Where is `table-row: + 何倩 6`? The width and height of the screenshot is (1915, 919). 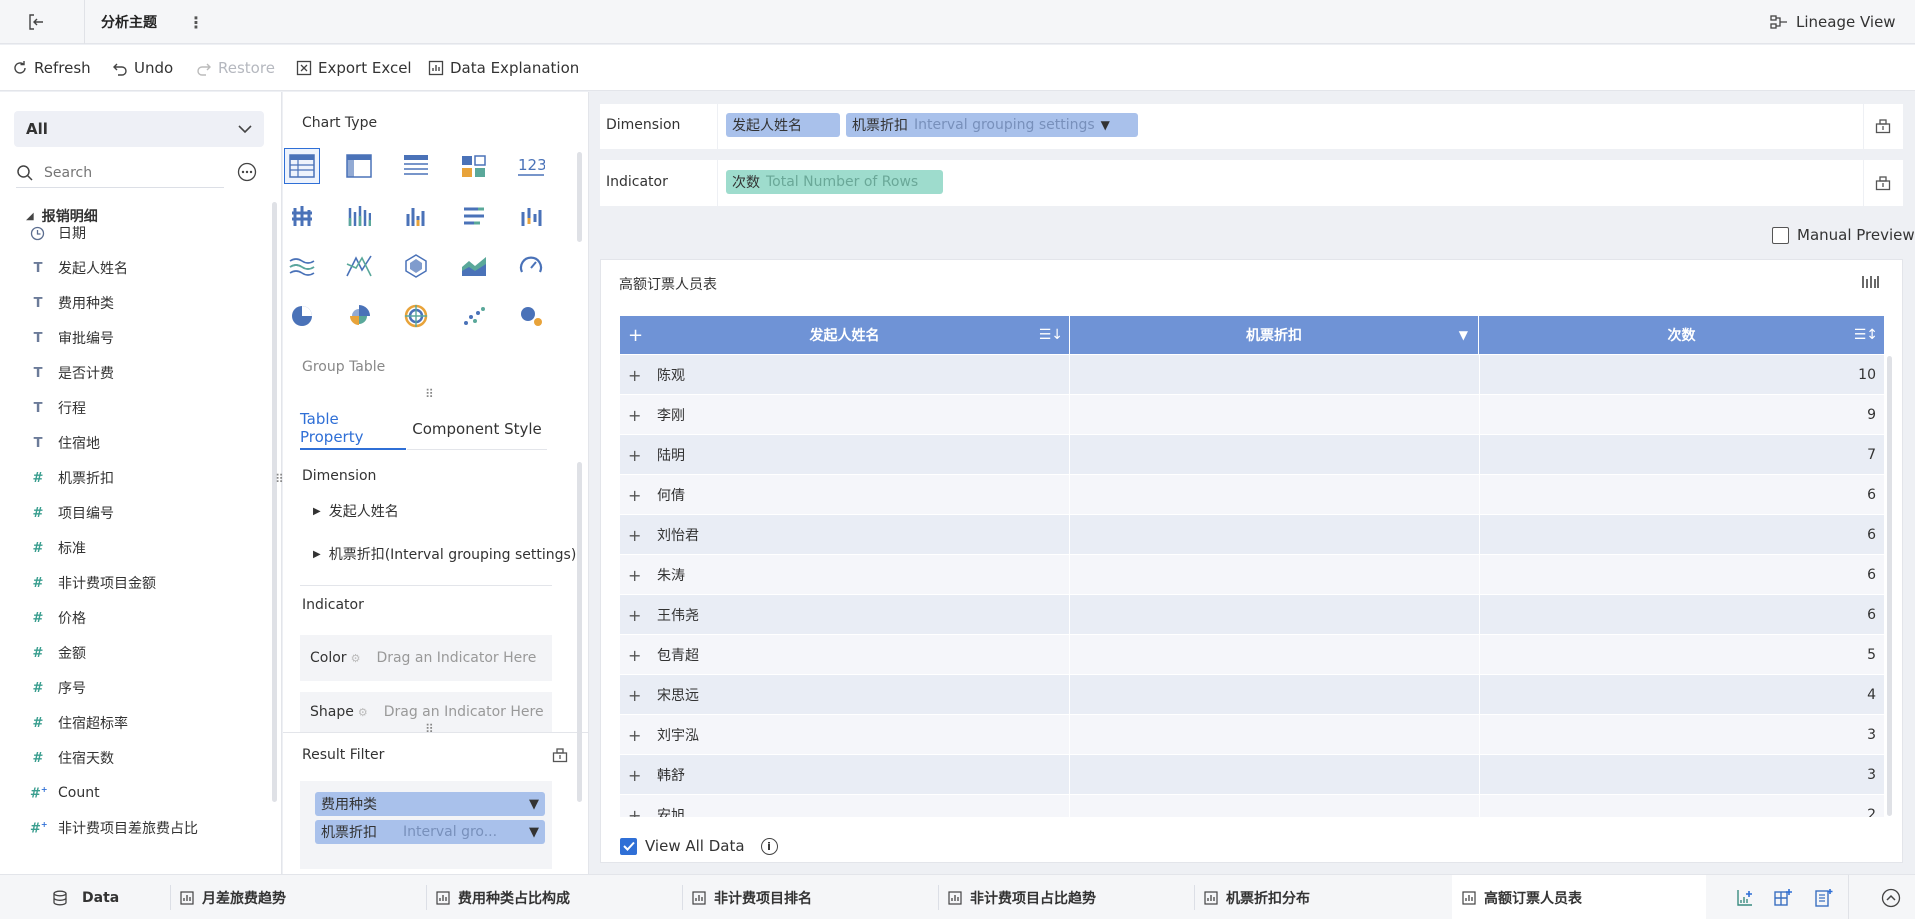 table-row: + 何倩 6 is located at coordinates (1252, 495).